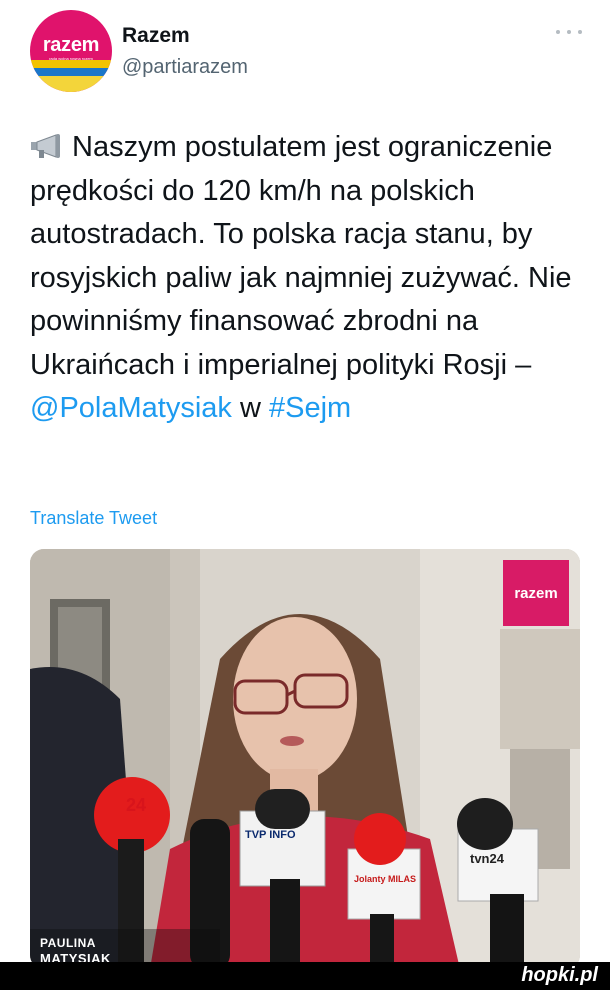 The width and height of the screenshot is (610, 990). I want to click on avatar-stripe, so click(71, 84).